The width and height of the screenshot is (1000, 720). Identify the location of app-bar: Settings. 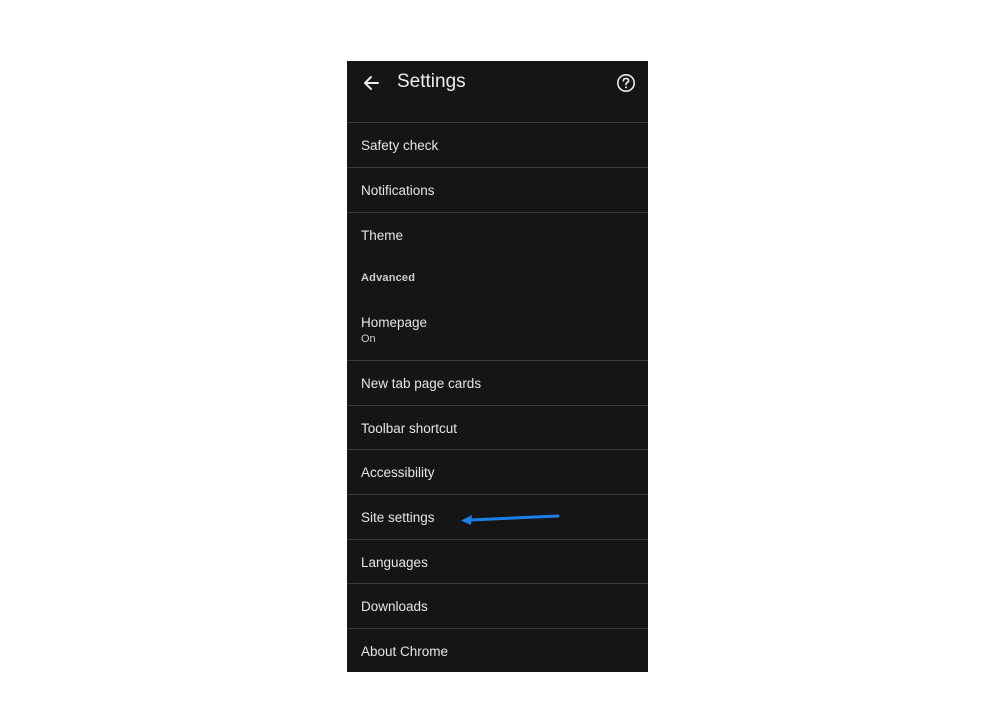
(497, 83).